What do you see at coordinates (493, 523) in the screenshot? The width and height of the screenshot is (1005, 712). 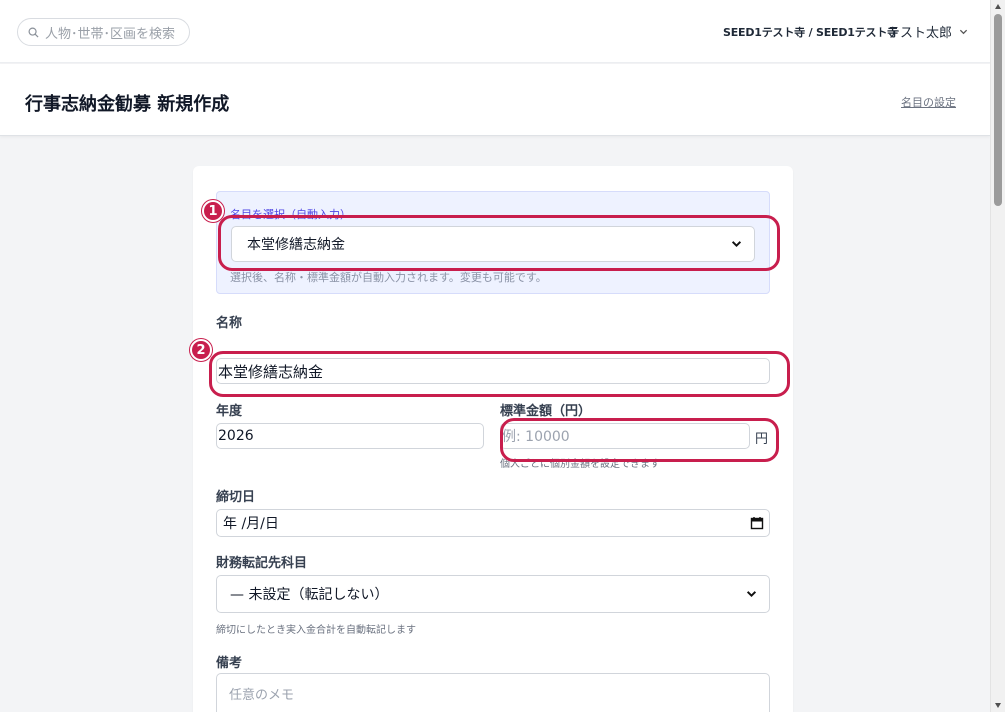 I see `deadline-input: 年 /月/日` at bounding box center [493, 523].